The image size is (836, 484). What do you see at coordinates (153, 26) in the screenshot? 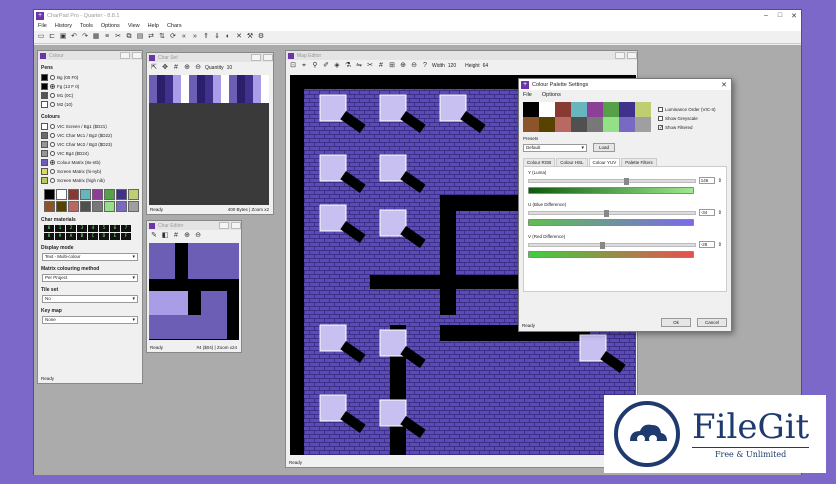
I see `menu-help: Help` at bounding box center [153, 26].